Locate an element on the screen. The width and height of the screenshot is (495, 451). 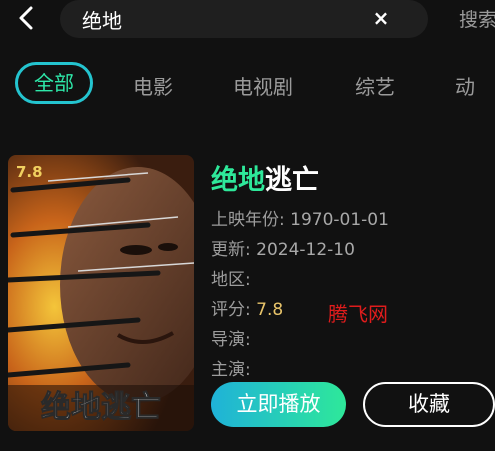
release-year-row: 上映年份: 1970-01-01 is located at coordinates (300, 217).